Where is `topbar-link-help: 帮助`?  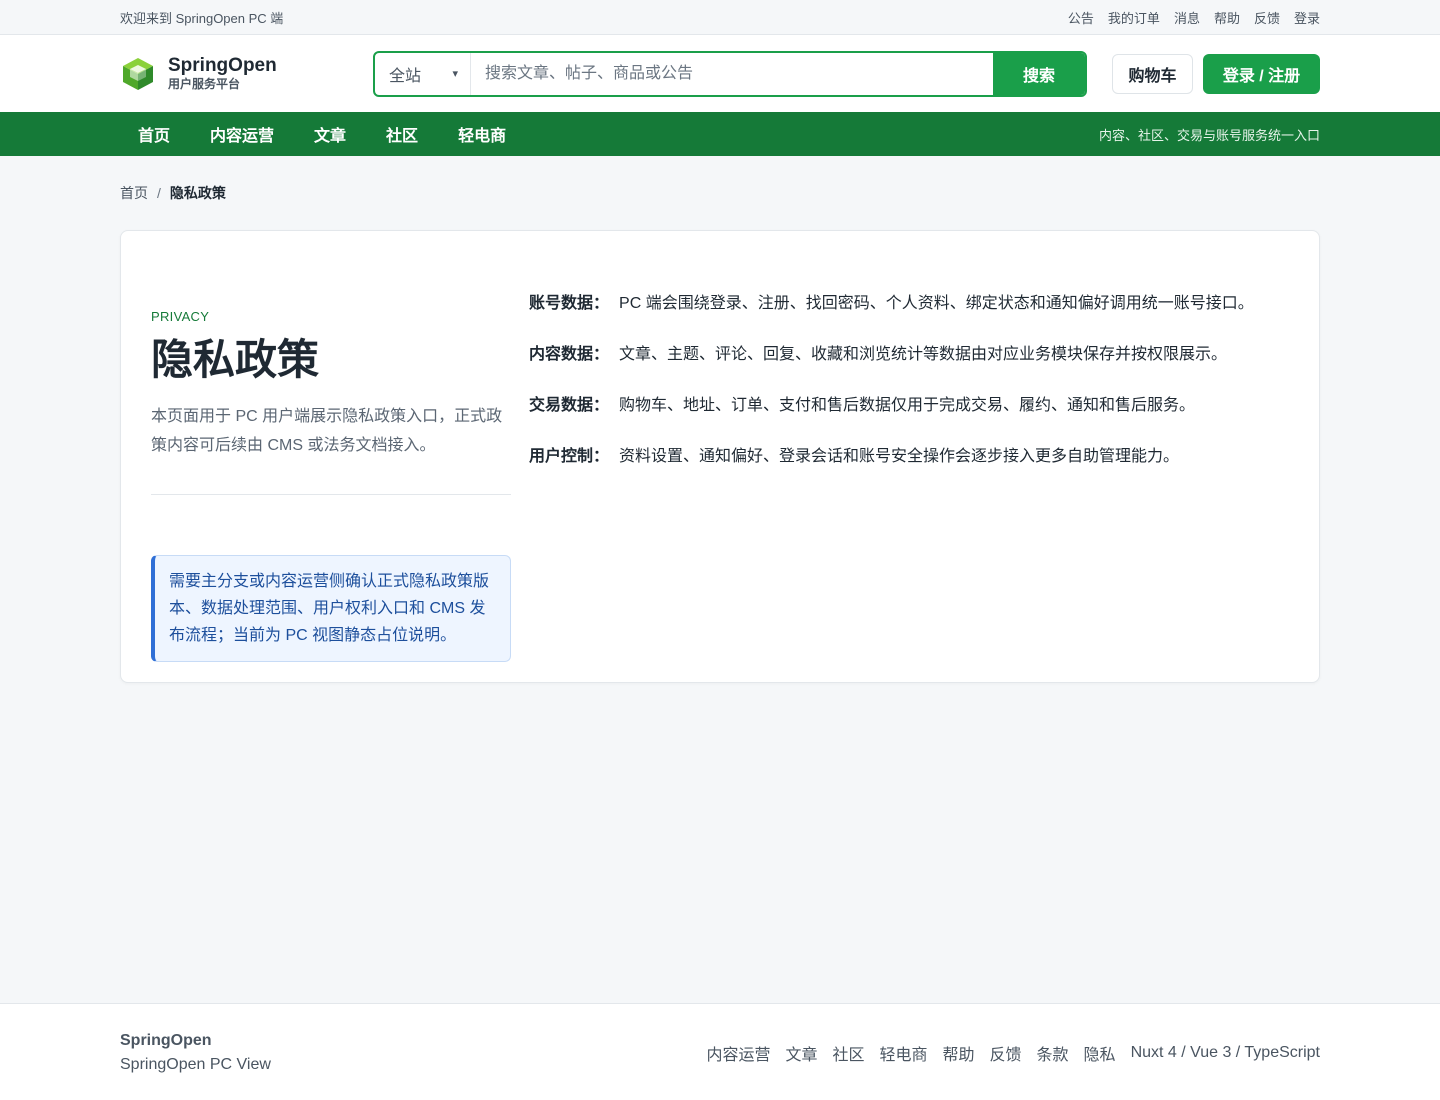 topbar-link-help: 帮助 is located at coordinates (1227, 17).